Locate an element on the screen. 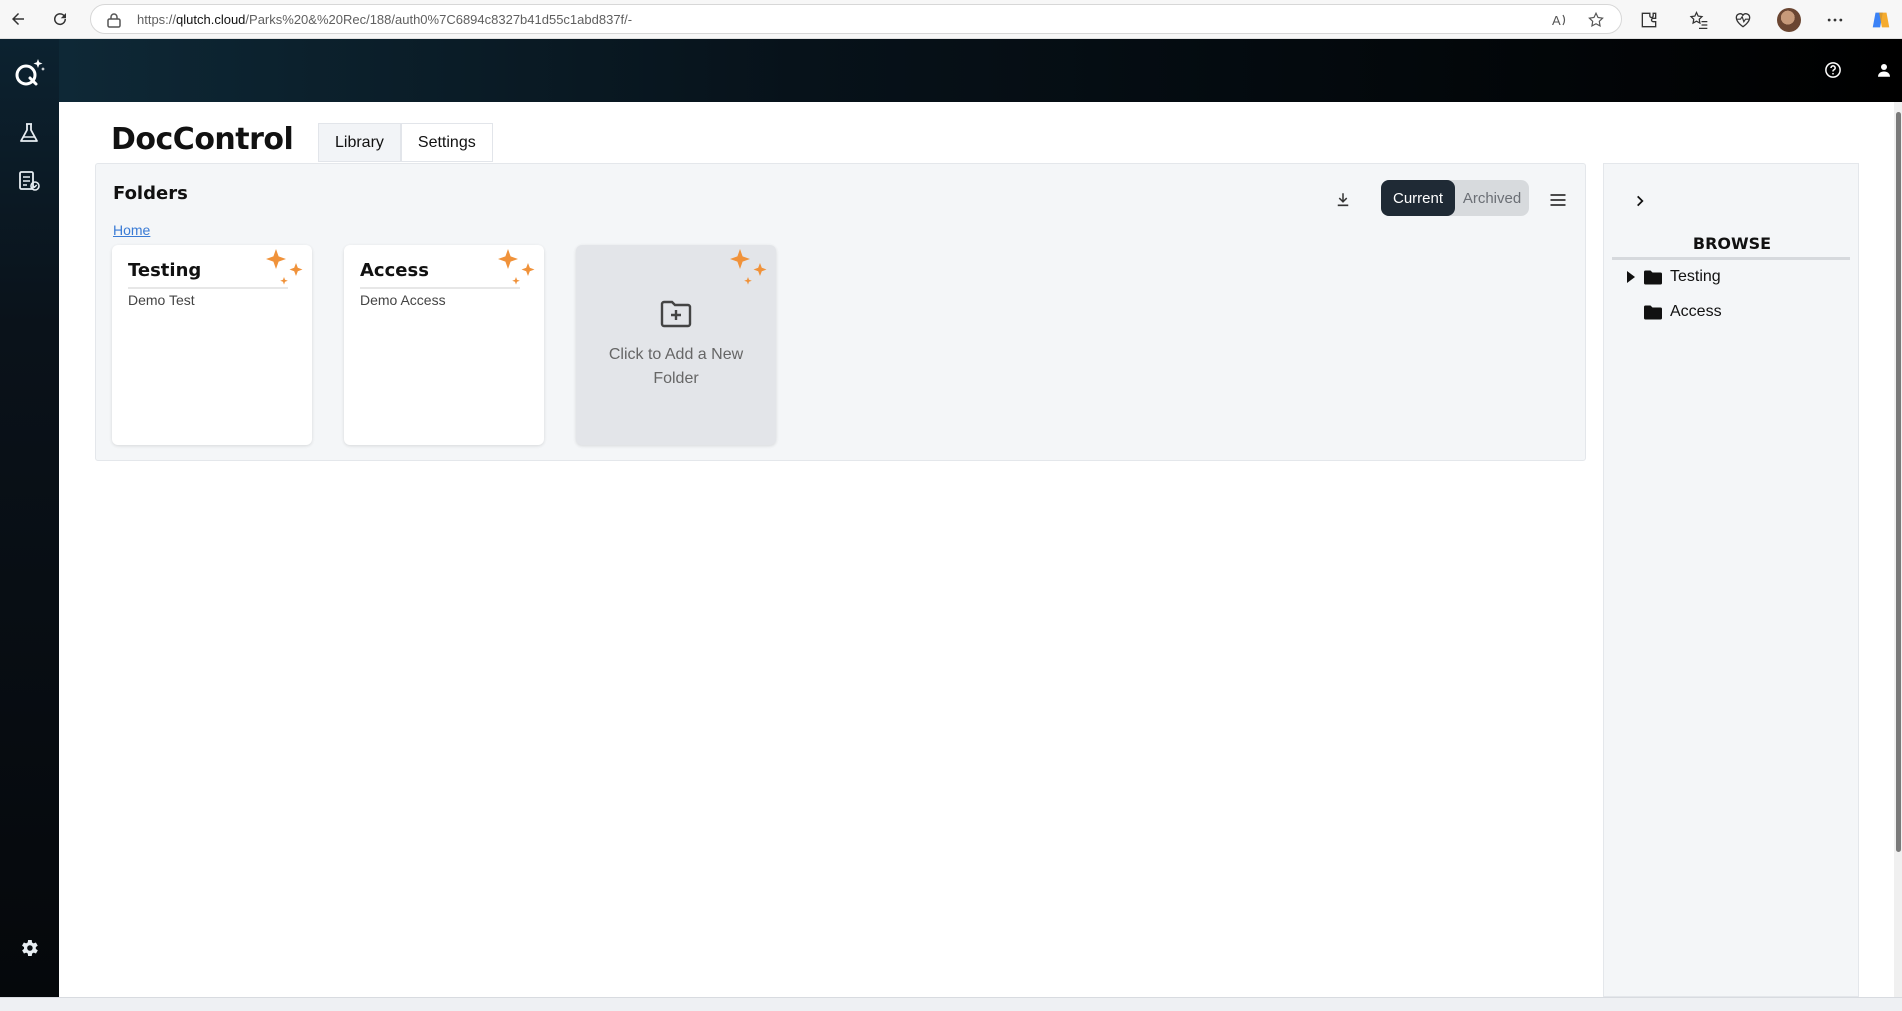  tree-item-label: Testing is located at coordinates (1695, 276).